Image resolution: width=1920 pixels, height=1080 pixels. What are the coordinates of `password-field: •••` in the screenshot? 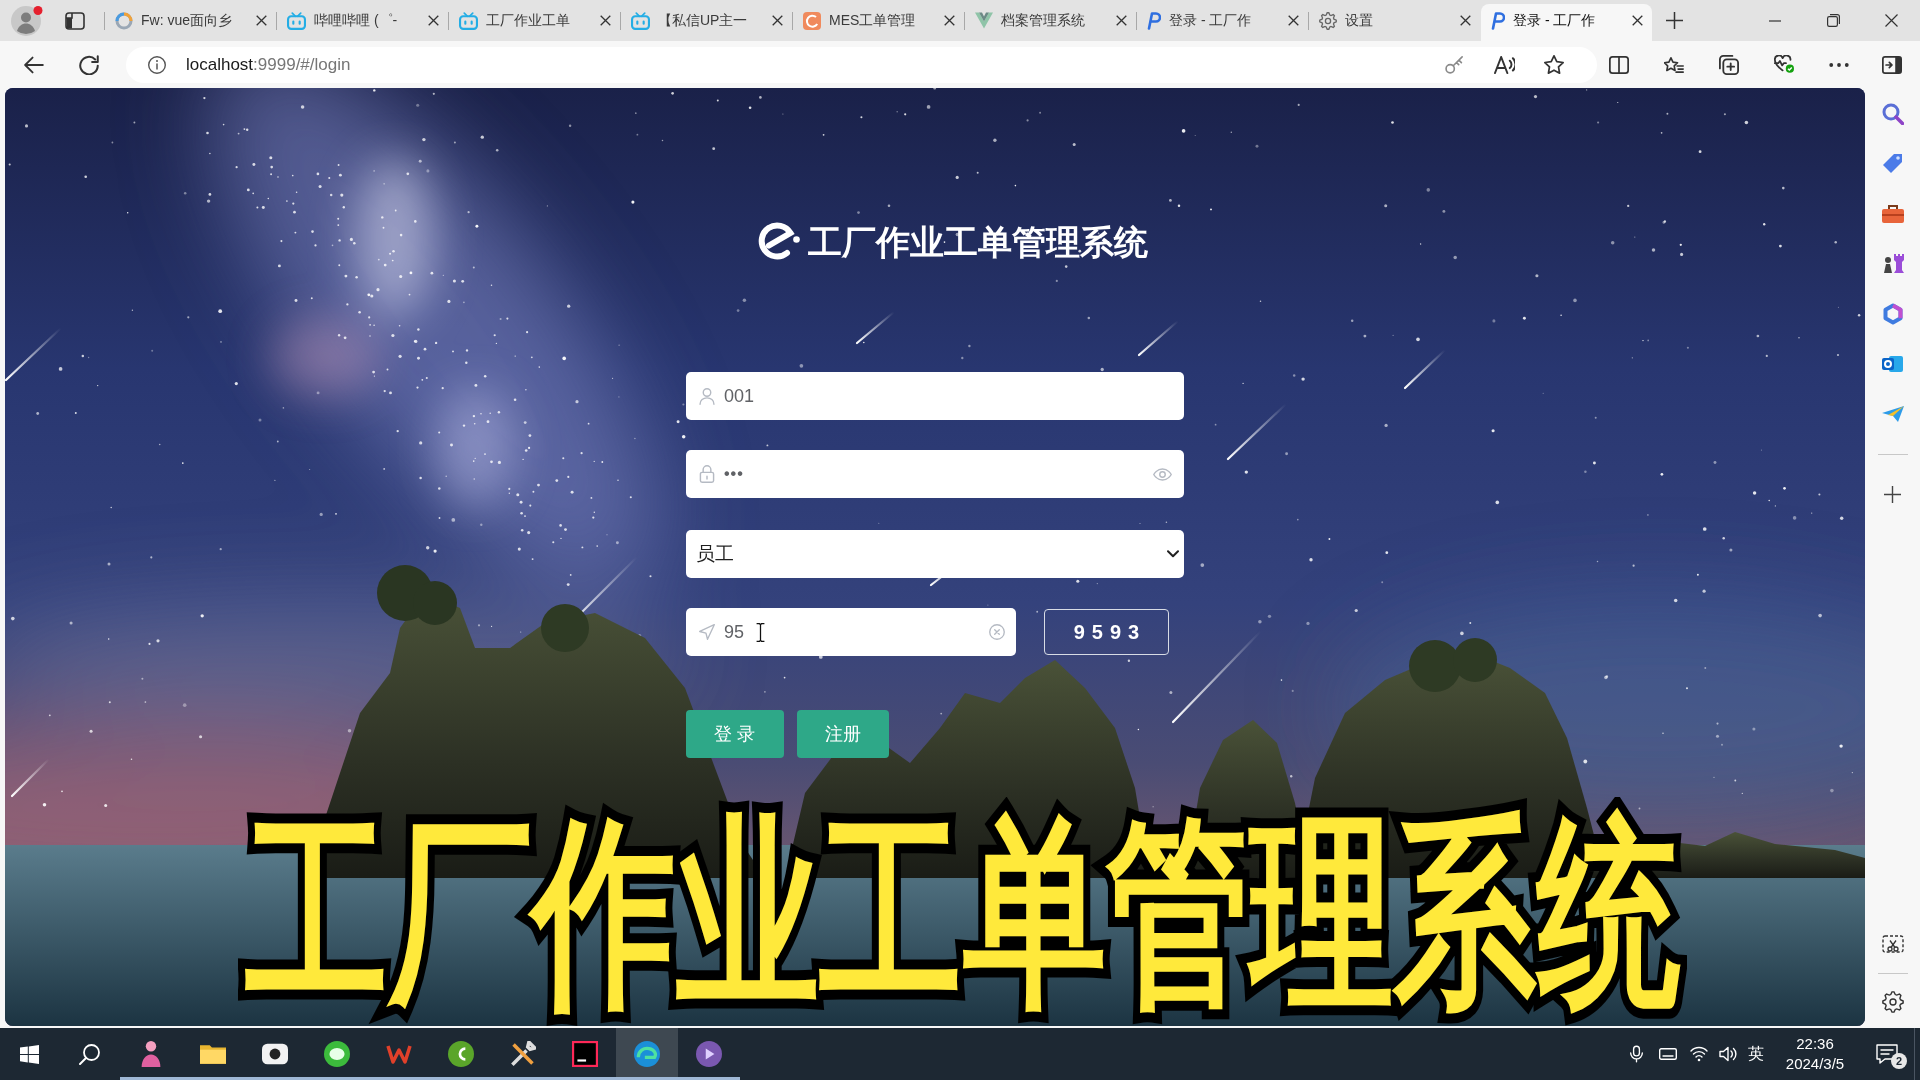 It's located at (935, 474).